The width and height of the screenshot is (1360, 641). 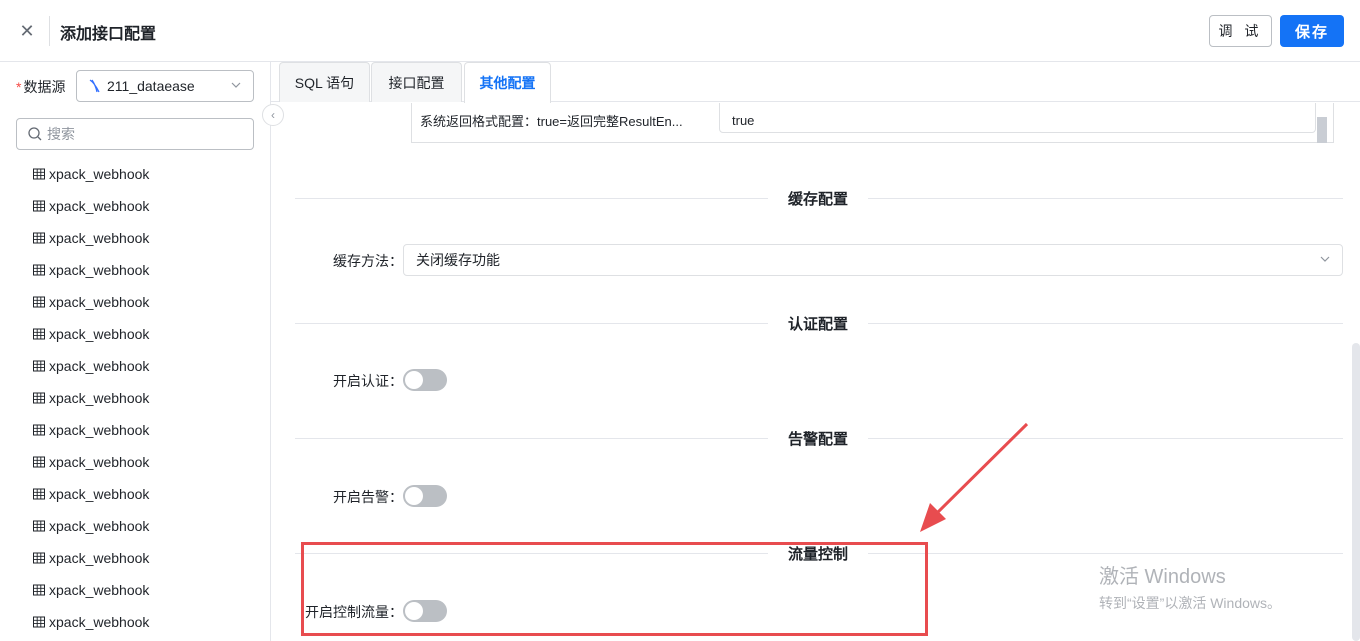 I want to click on alert-section-title: 告警配置, so click(x=818, y=438).